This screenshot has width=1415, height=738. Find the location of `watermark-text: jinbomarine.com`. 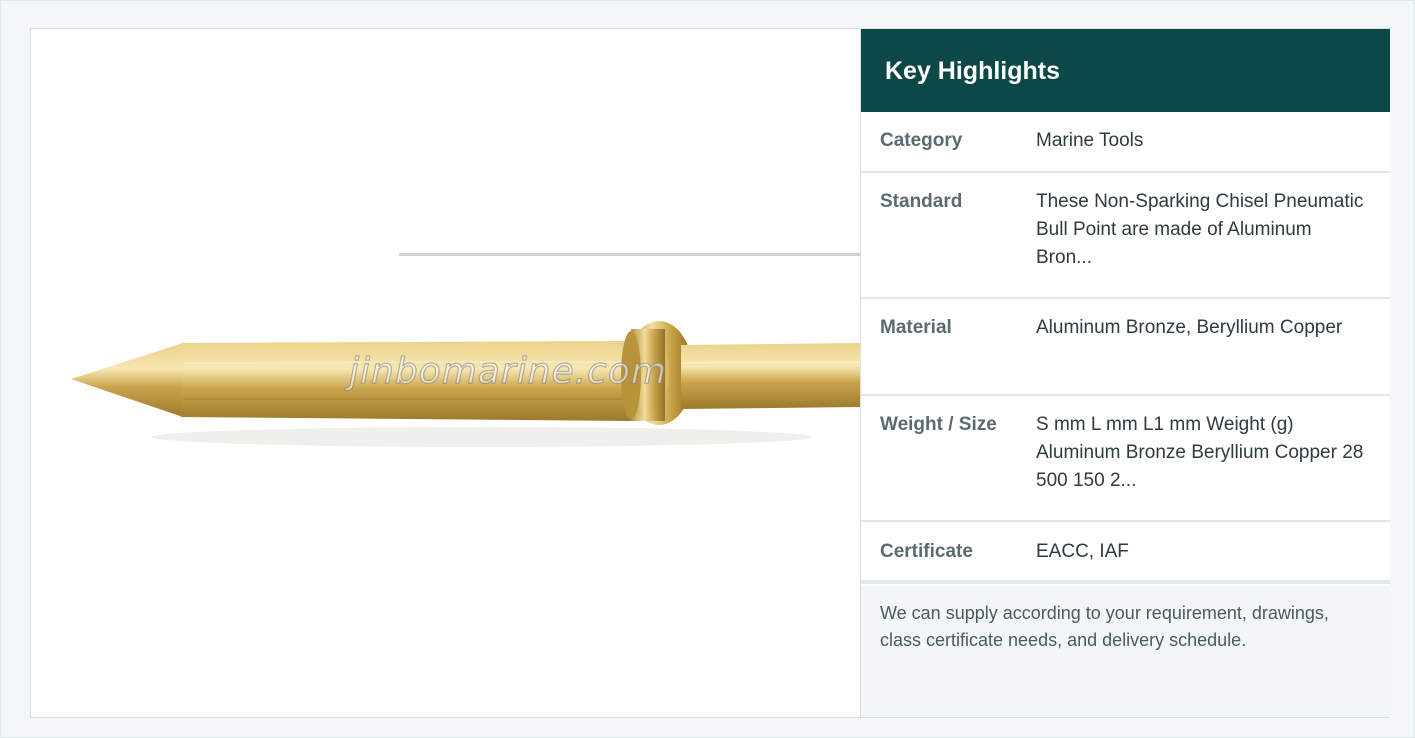

watermark-text: jinbomarine.com is located at coordinates (507, 371).